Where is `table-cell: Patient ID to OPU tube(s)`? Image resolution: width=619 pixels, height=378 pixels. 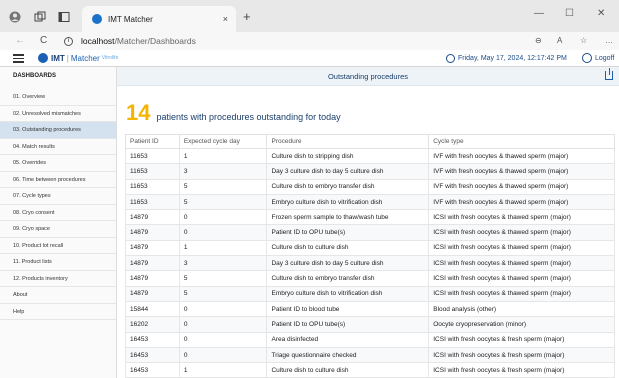
table-cell: Patient ID to OPU tube(s) is located at coordinates (348, 324).